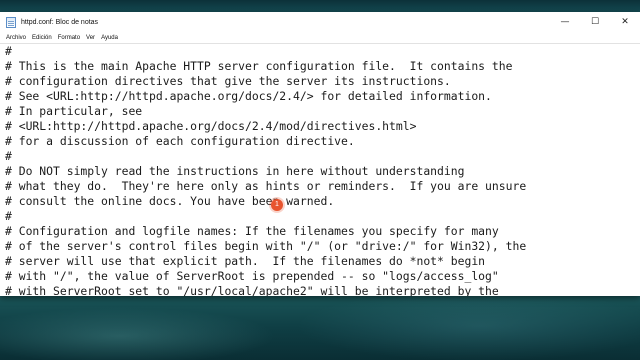 The image size is (640, 360). What do you see at coordinates (90, 38) in the screenshot?
I see `menu-ver: Ver` at bounding box center [90, 38].